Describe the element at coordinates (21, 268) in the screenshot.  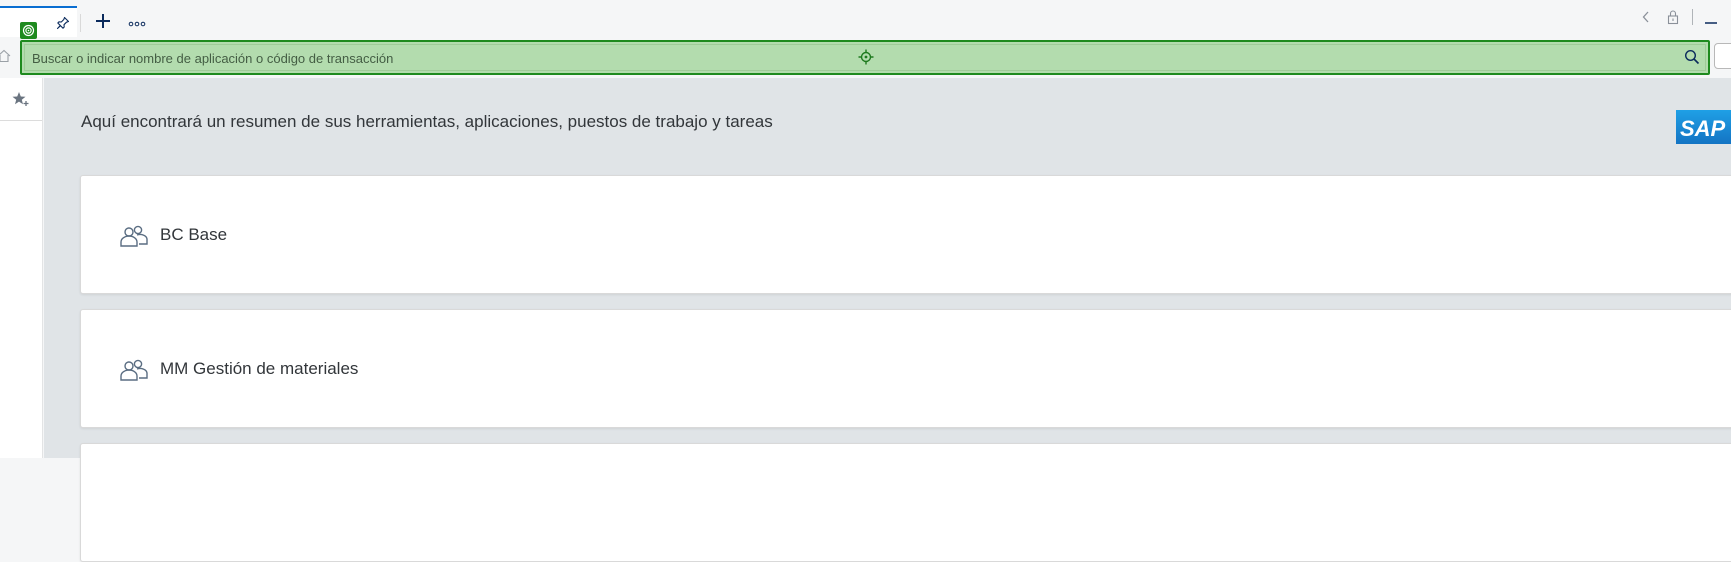
I see `left-rail` at that location.